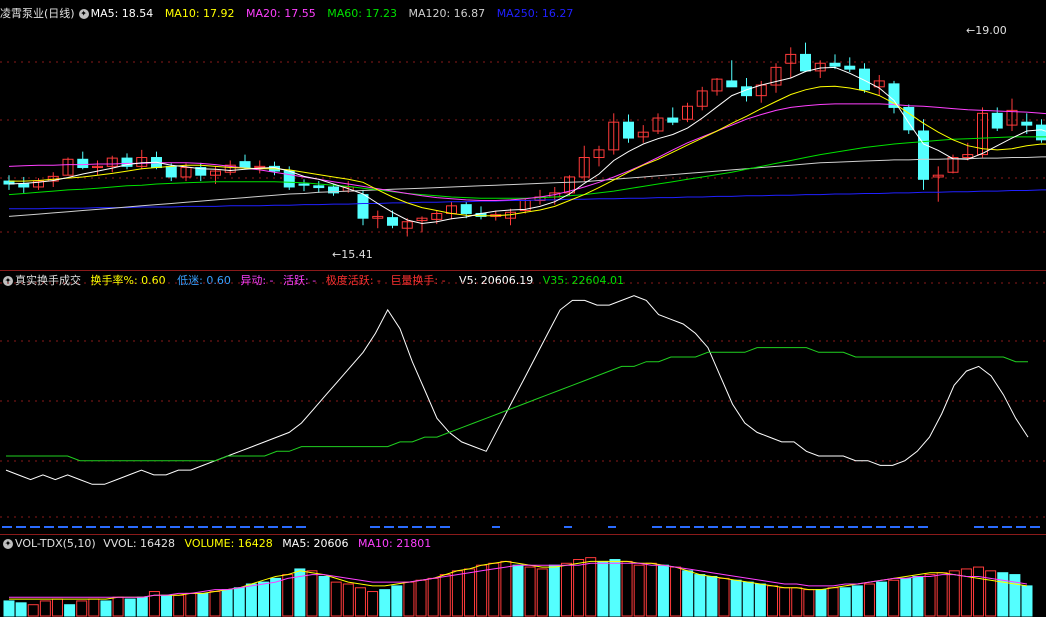 This screenshot has height=617, width=1046. Describe the element at coordinates (986, 30) in the screenshot. I see `high-price-label: ←19.00` at that location.